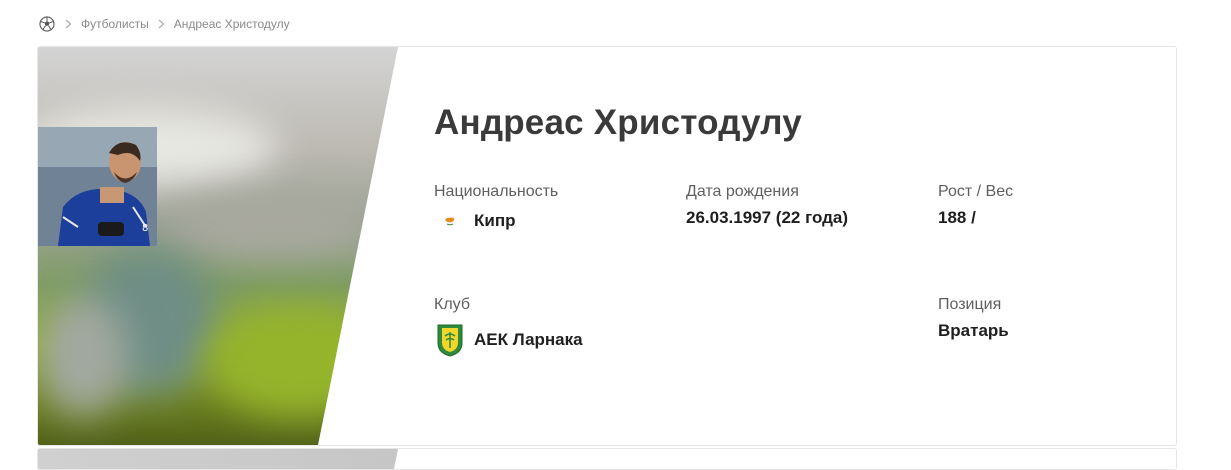 This screenshot has height=470, width=1231. Describe the element at coordinates (115, 24) in the screenshot. I see `breadcrumb-link-players: Футболисты` at that location.